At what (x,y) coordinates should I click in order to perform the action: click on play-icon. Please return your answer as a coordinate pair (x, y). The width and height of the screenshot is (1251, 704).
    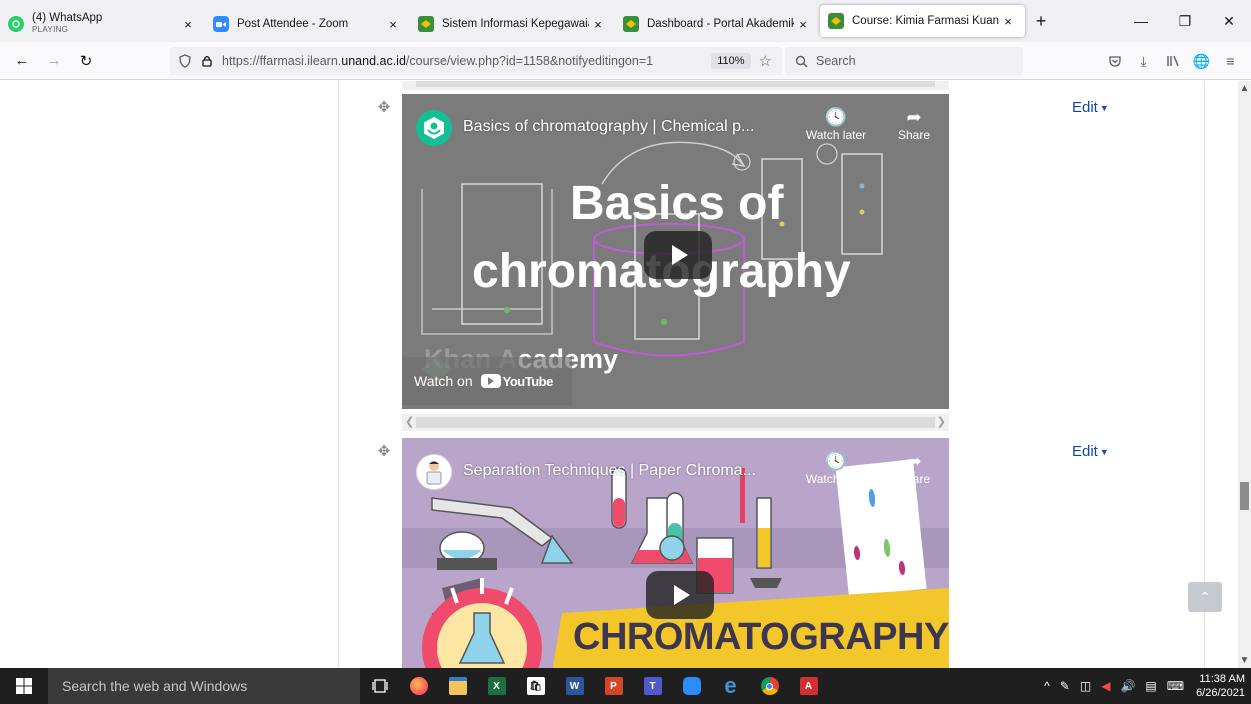
    Looking at the image, I should click on (680, 255).